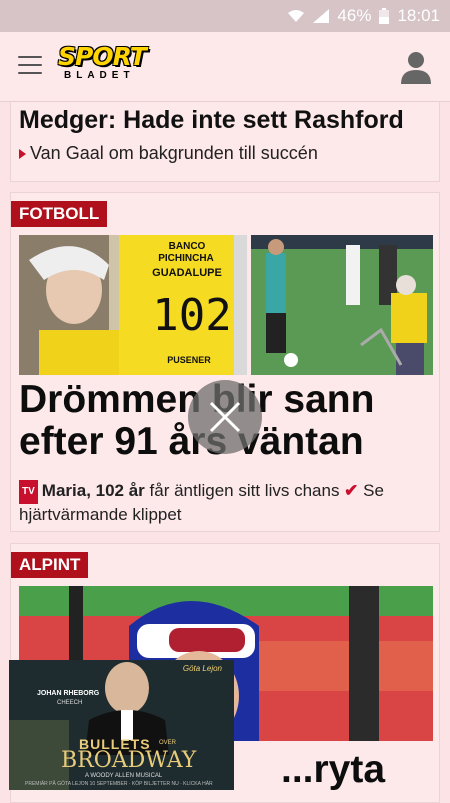 Image resolution: width=450 pixels, height=803 pixels. Describe the element at coordinates (244, 490) in the screenshot. I see `description-text: får äntligen sitt livs chans` at that location.